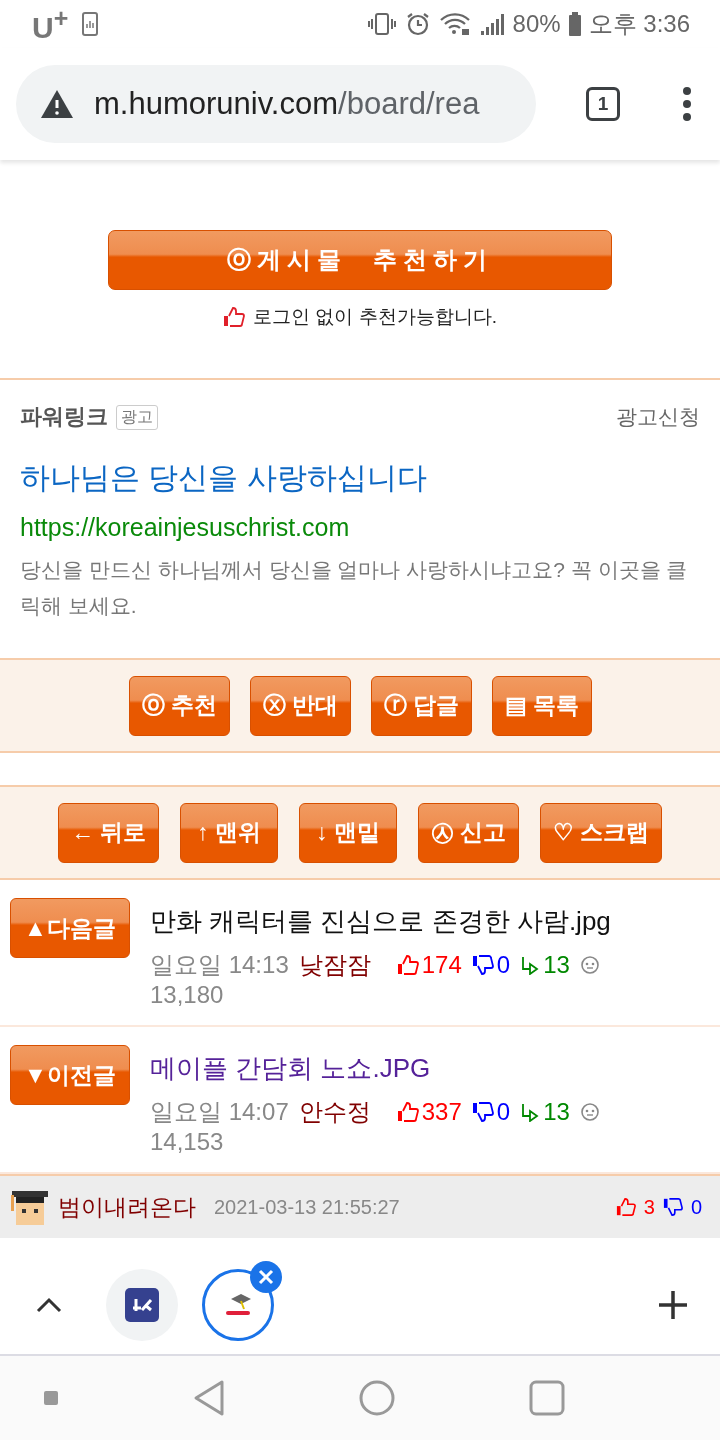 The width and height of the screenshot is (720, 1440). I want to click on up-count: 174, so click(441, 965).